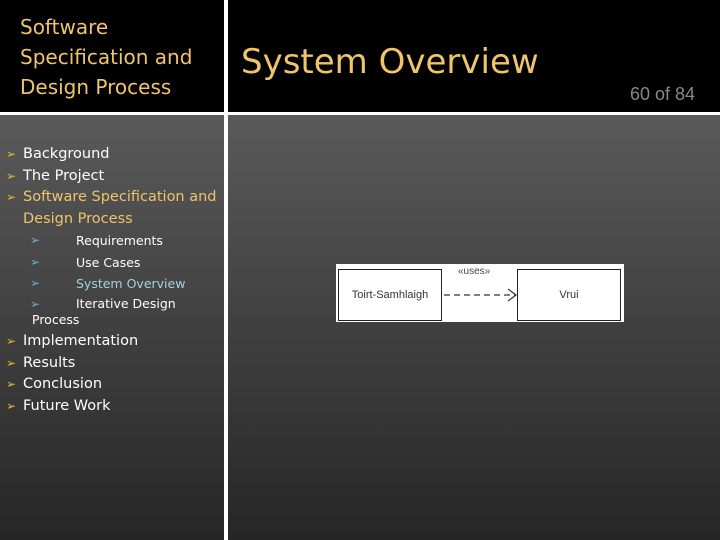  I want to click on outline-item: ➢ Implementation, so click(113, 342).